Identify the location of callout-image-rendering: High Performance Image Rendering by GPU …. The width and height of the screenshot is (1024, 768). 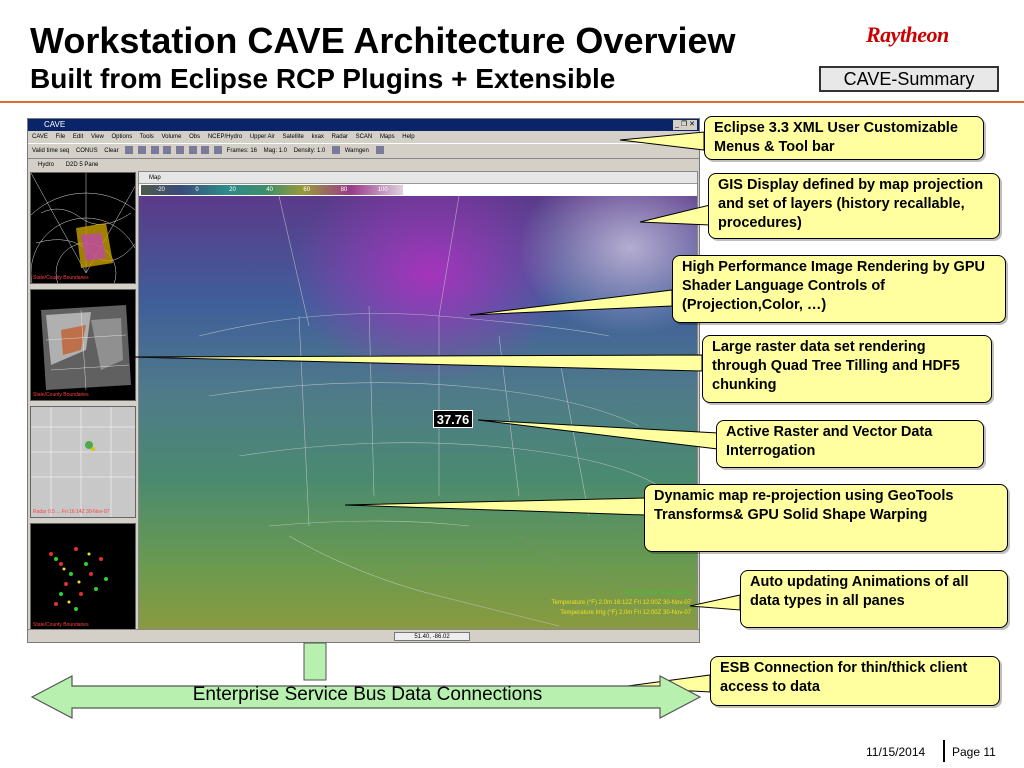
(839, 289).